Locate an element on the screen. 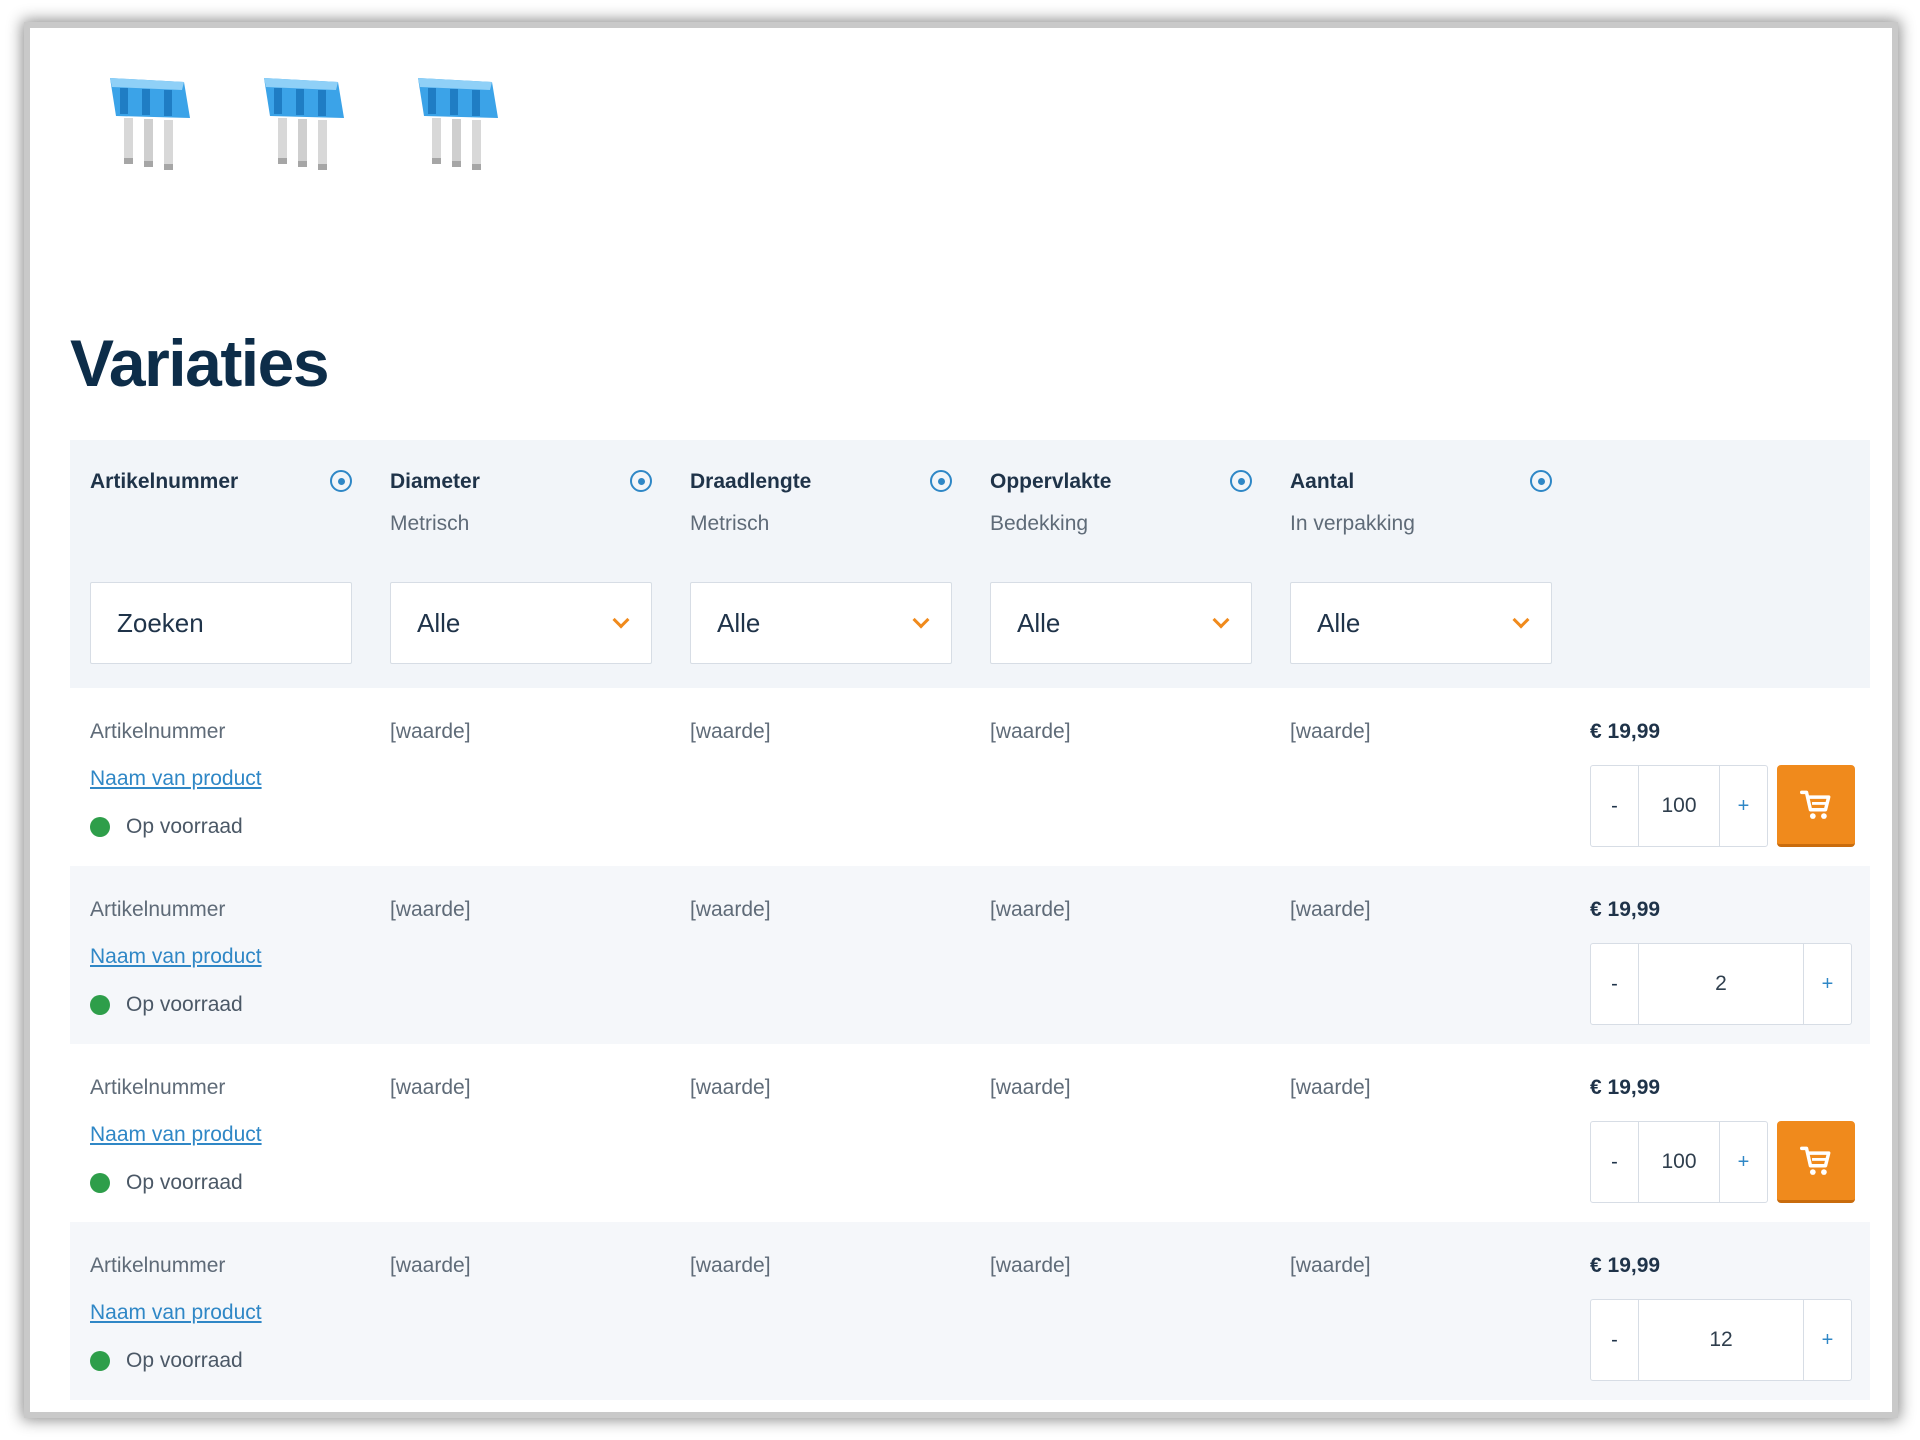  quantity-input: 2 is located at coordinates (1721, 984).